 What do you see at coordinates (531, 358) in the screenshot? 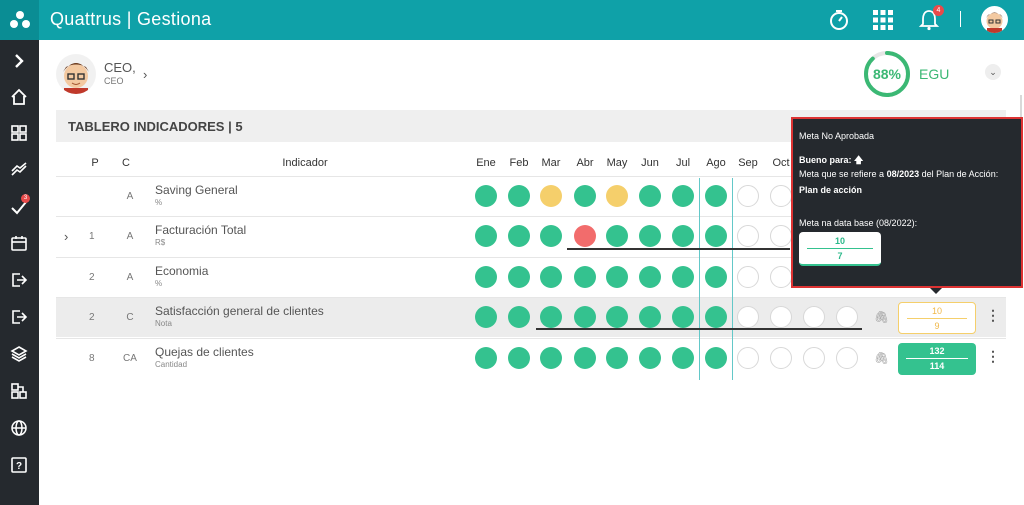
I see `indicator-row: 8 CA Quejas de clientes Cantidad 🖇 132 114 ⋮` at bounding box center [531, 358].